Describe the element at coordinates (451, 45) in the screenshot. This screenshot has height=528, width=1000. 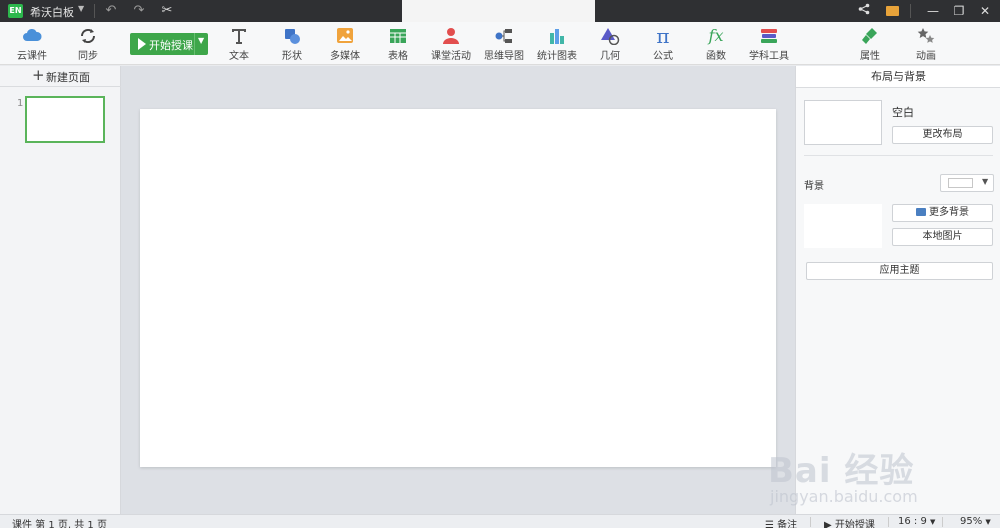
I see `tool-class-activity: 课堂活动` at that location.